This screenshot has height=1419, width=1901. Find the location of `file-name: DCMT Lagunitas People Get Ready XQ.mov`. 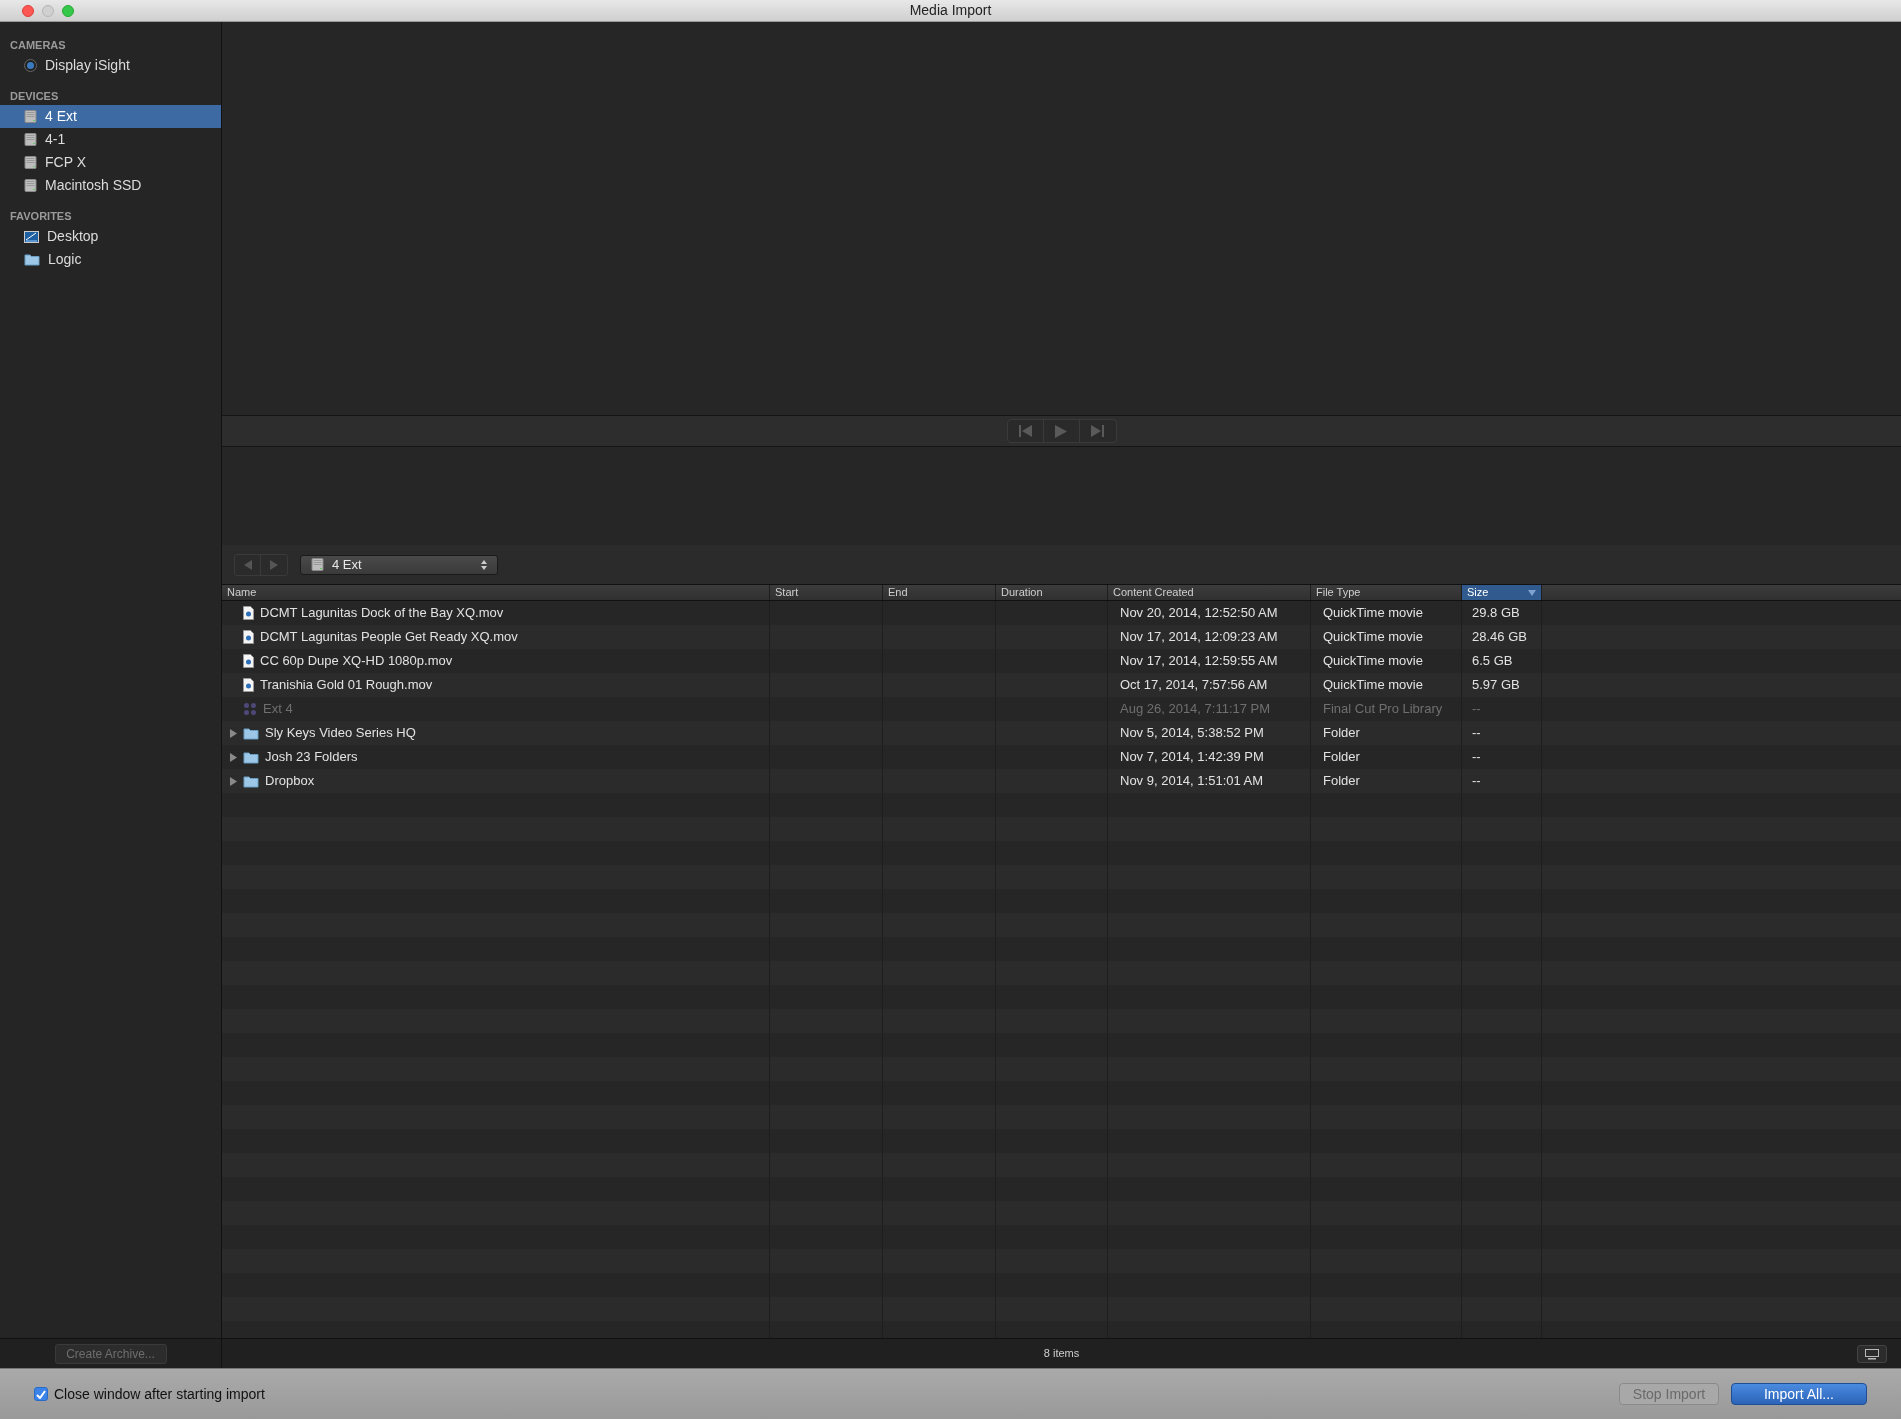

file-name: DCMT Lagunitas People Get Ready XQ.mov is located at coordinates (389, 637).